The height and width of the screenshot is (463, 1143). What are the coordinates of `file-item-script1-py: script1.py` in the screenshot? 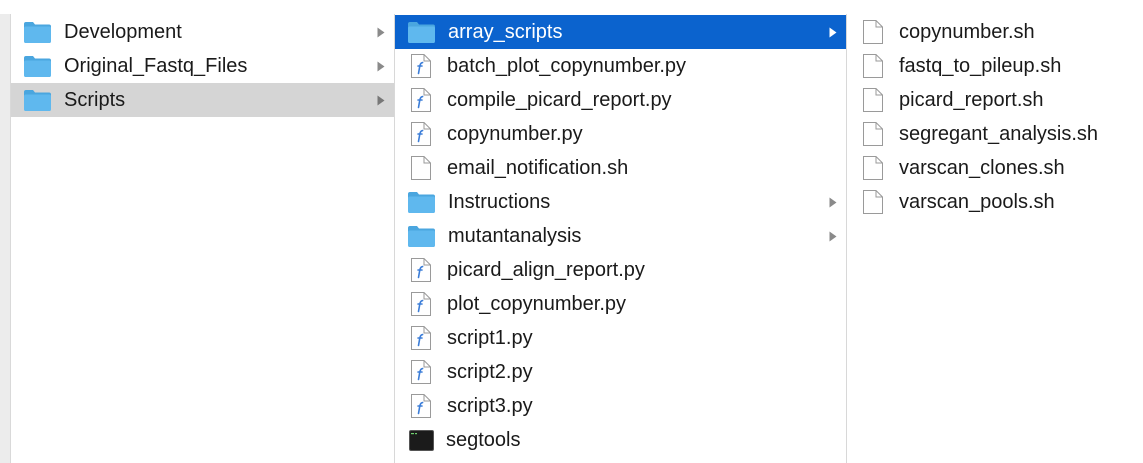 It's located at (620, 338).